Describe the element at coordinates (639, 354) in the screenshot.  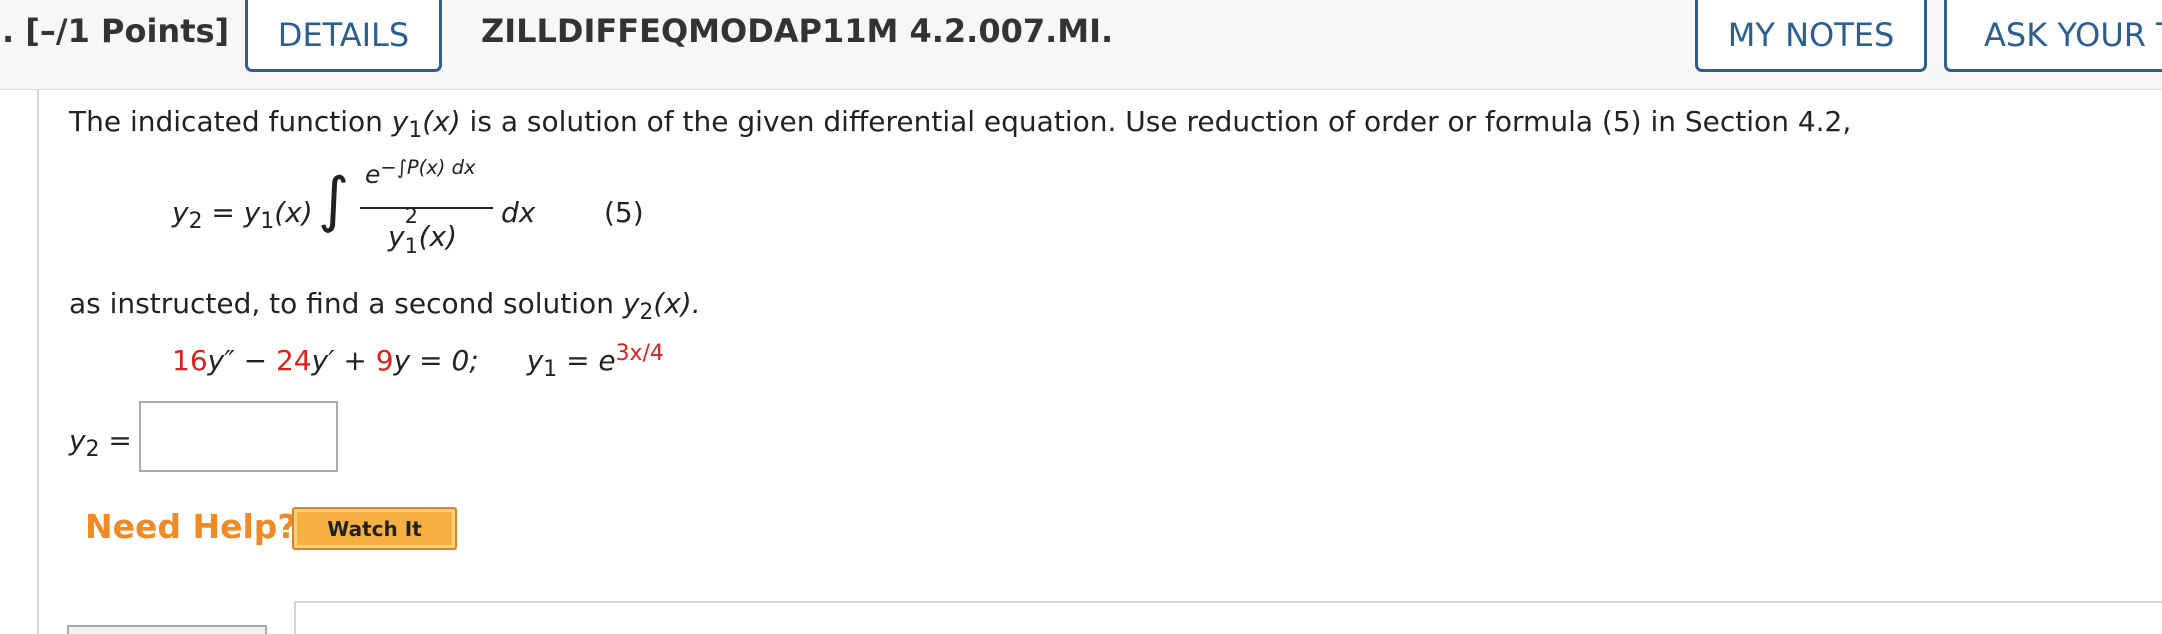
I see `de-exponent: 3x/4` at that location.